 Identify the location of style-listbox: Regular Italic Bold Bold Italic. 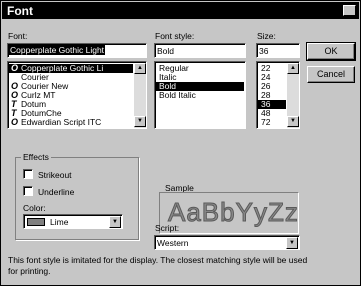
(200, 95).